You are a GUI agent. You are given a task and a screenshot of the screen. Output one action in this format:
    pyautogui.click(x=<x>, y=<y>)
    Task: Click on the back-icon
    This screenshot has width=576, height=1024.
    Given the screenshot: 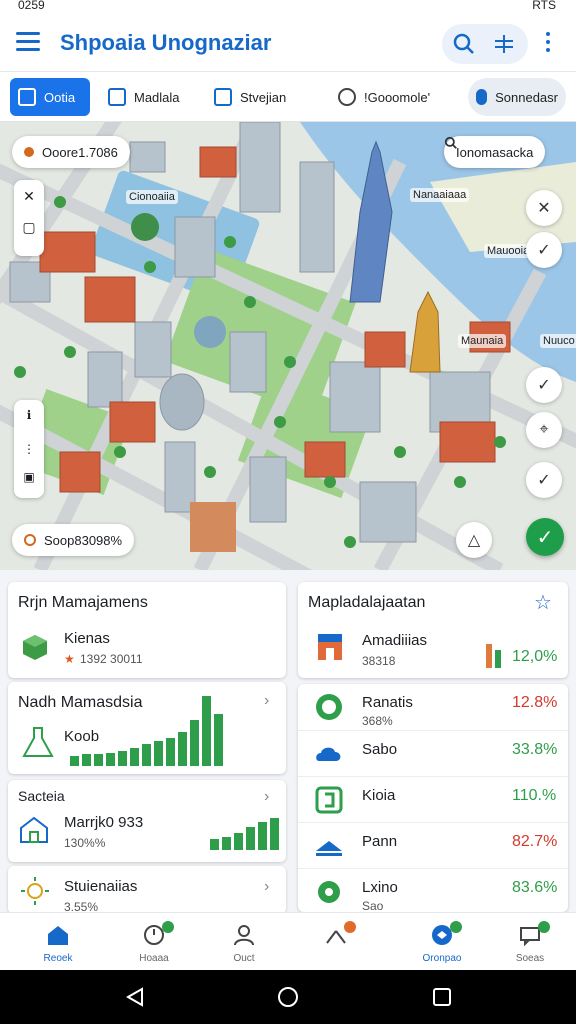 What is the action you would take?
    pyautogui.click(x=135, y=997)
    